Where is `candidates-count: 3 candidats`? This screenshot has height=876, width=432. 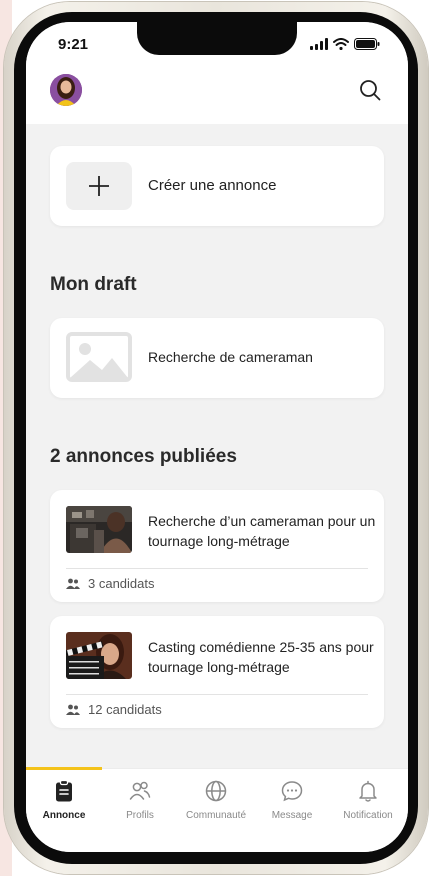 candidates-count: 3 candidats is located at coordinates (110, 583).